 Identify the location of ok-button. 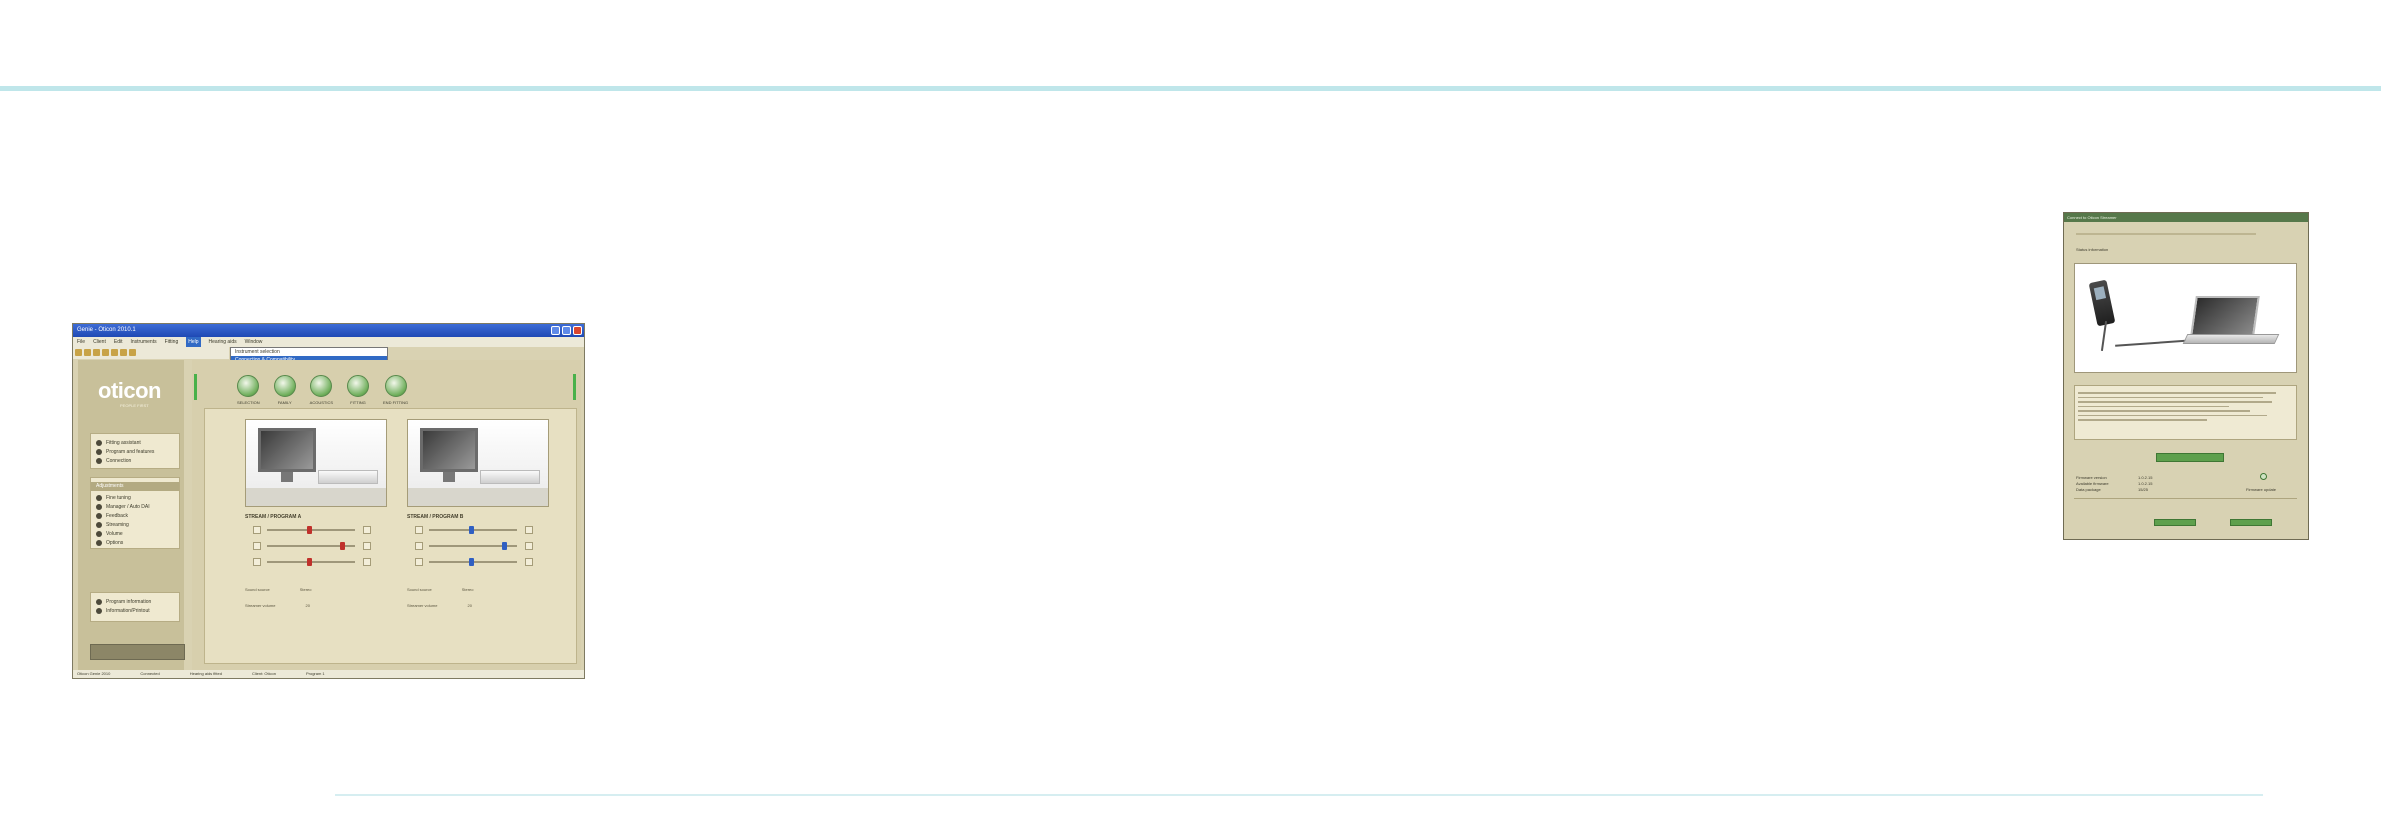
(2175, 522).